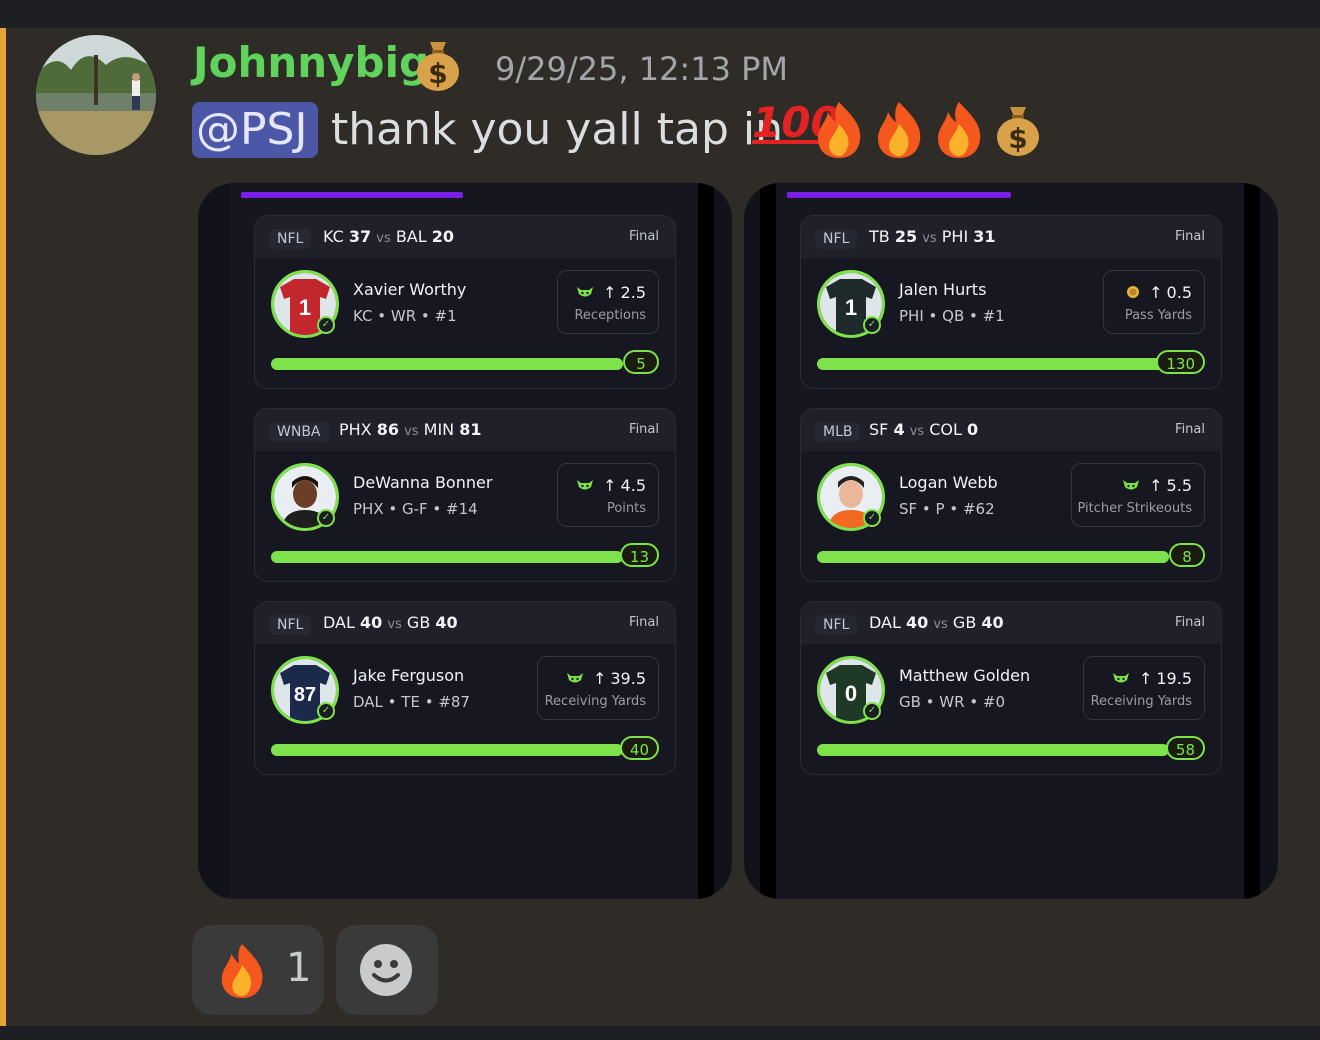 Image resolution: width=1320 pixels, height=1040 pixels. I want to click on line-value: 2.5, so click(633, 292).